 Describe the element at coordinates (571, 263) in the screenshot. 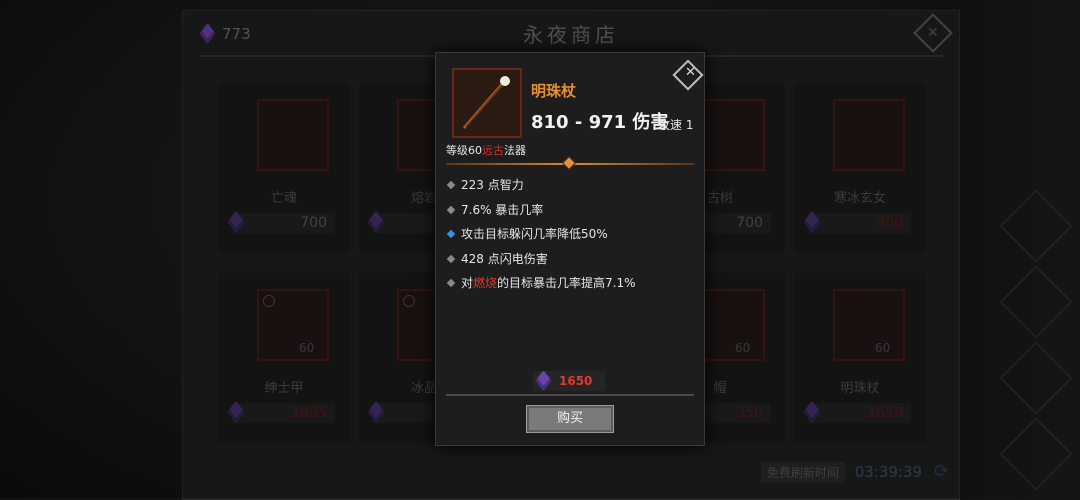

I see `attribute-line: 428 点闪电伤害` at that location.